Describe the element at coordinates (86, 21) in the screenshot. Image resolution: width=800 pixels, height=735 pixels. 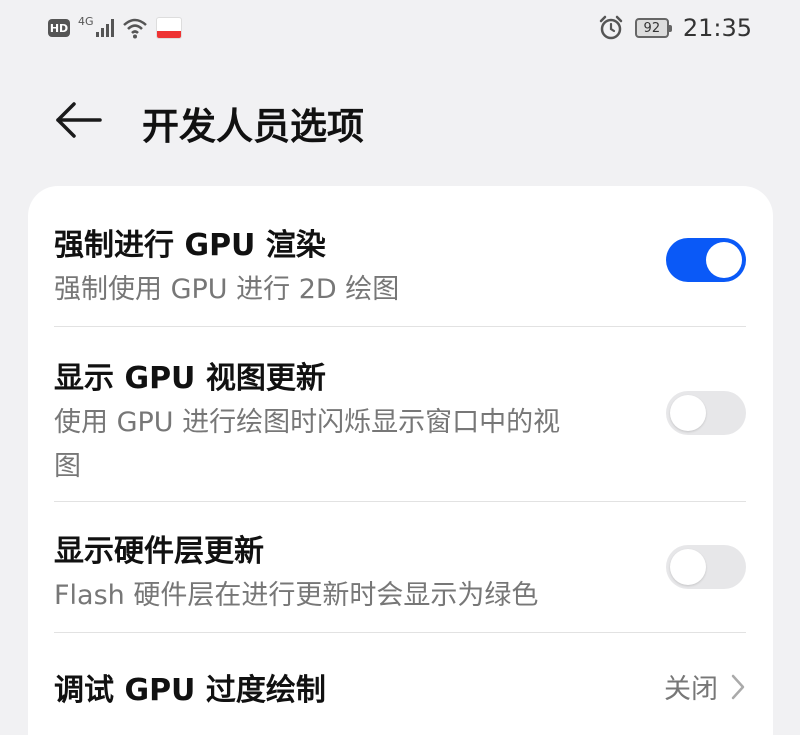
I see `network-type-label: 4G` at that location.